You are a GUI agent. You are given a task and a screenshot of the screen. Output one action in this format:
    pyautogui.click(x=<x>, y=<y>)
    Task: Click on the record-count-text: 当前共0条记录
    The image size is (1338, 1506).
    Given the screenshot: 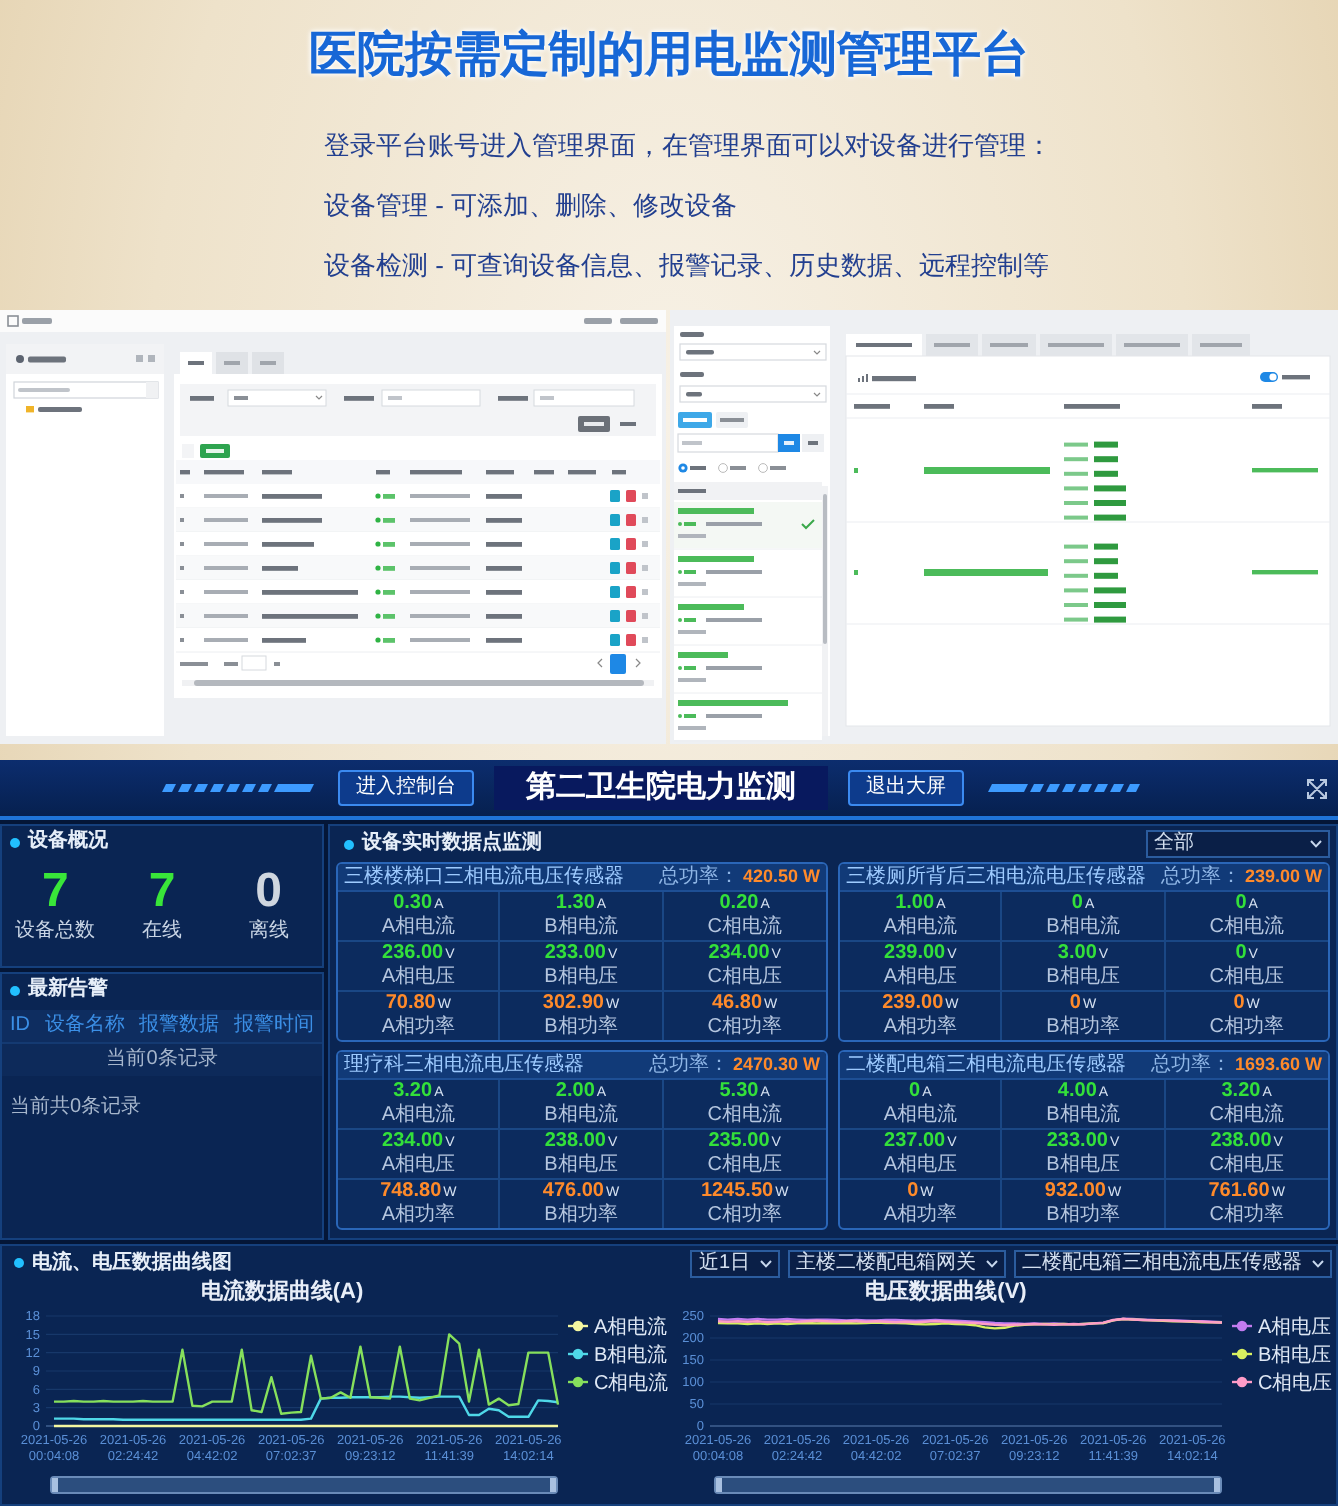 What is the action you would take?
    pyautogui.click(x=76, y=1107)
    